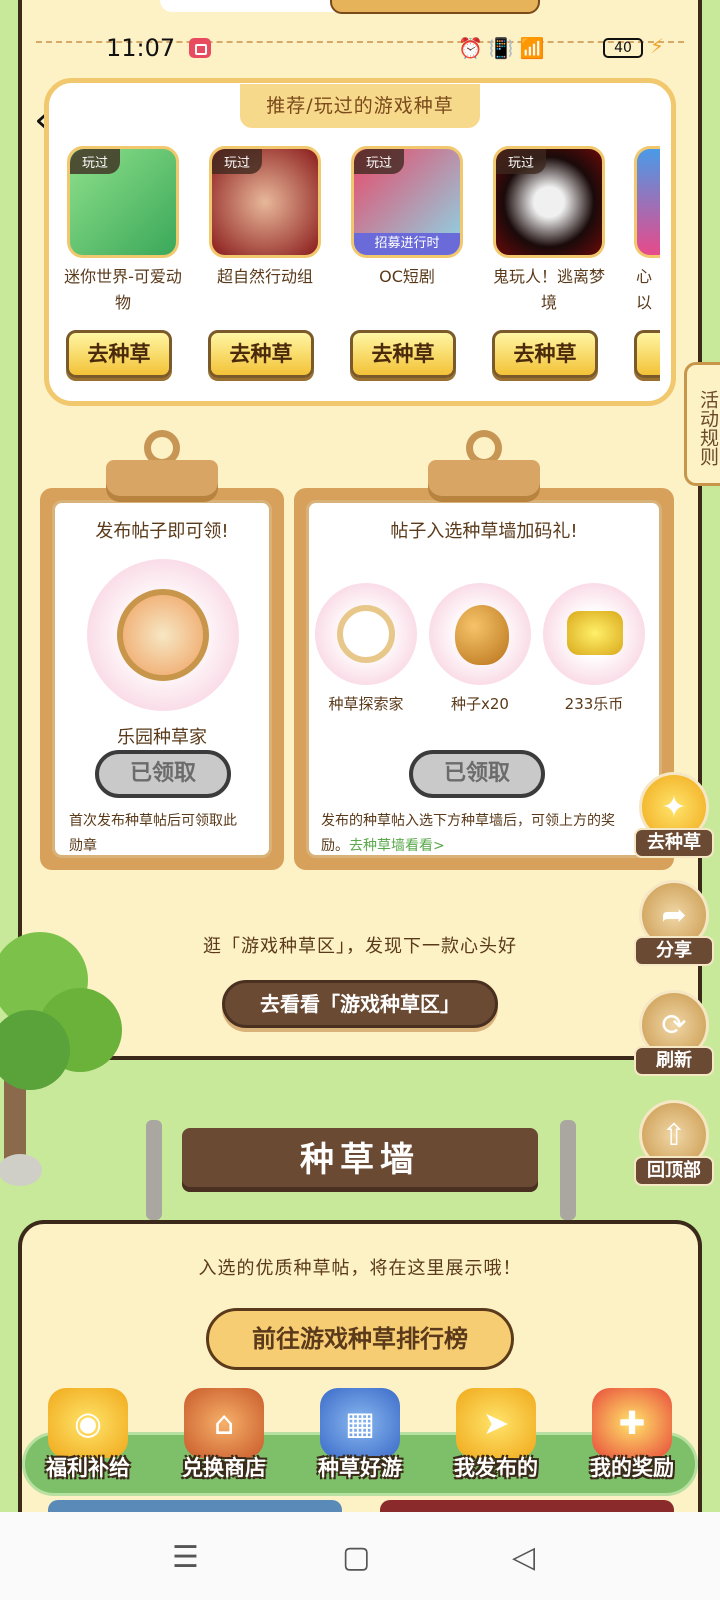 This screenshot has height=1600, width=720. I want to click on gamepad-icon: ▦, so click(360, 1423).